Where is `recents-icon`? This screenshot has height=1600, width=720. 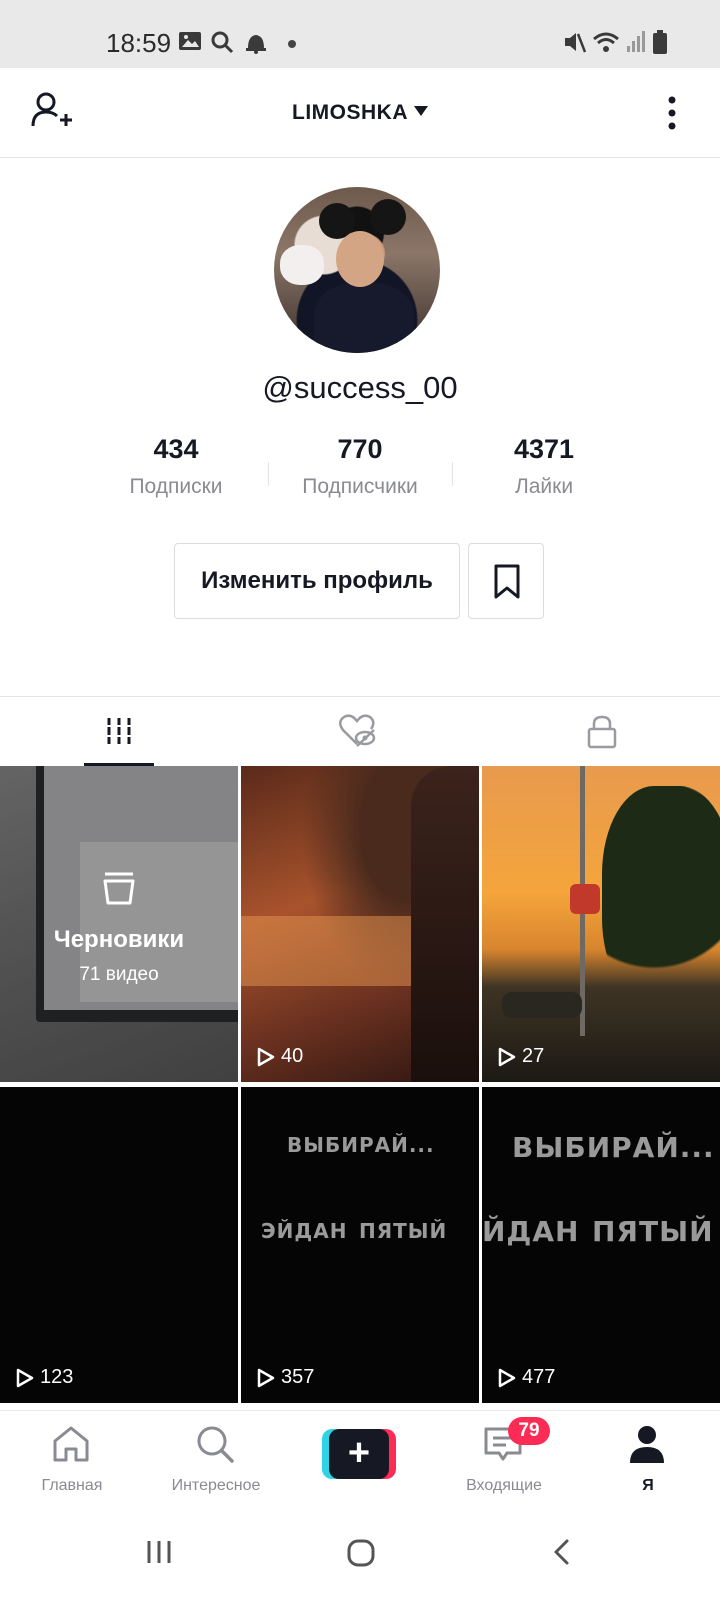 recents-icon is located at coordinates (159, 1552).